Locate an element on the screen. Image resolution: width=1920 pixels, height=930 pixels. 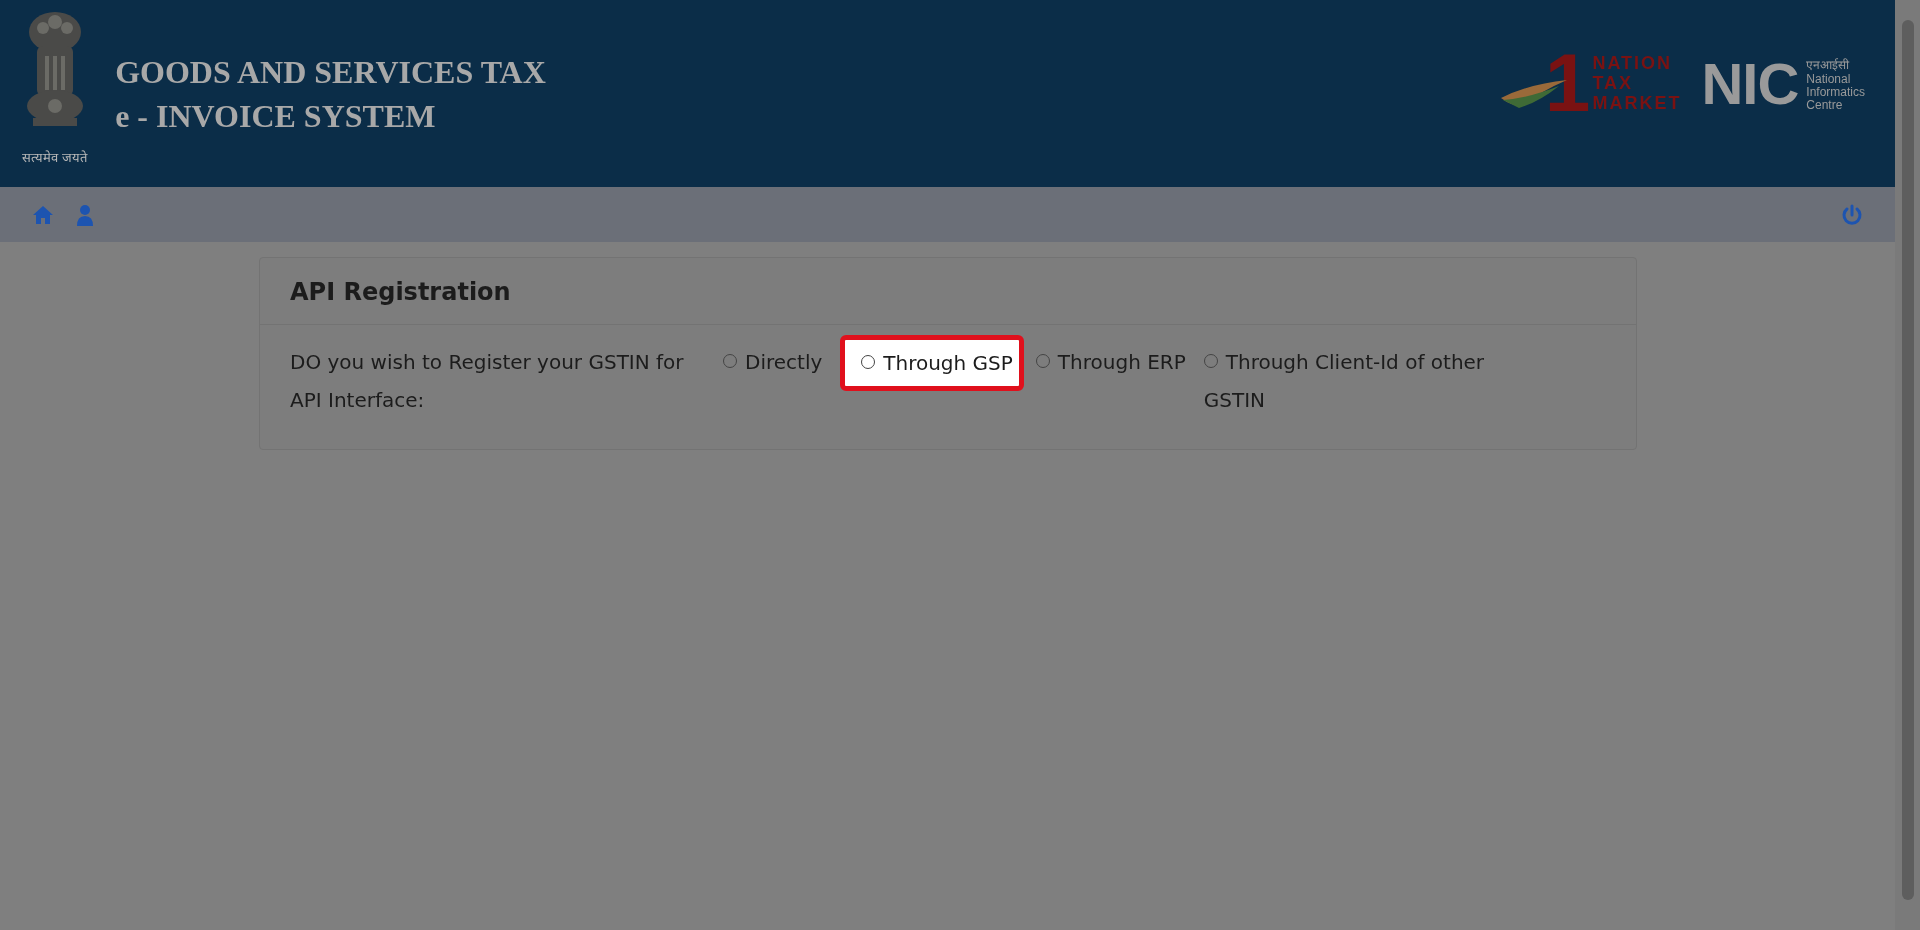
logo-numeral: 1 is located at coordinates (1567, 83).